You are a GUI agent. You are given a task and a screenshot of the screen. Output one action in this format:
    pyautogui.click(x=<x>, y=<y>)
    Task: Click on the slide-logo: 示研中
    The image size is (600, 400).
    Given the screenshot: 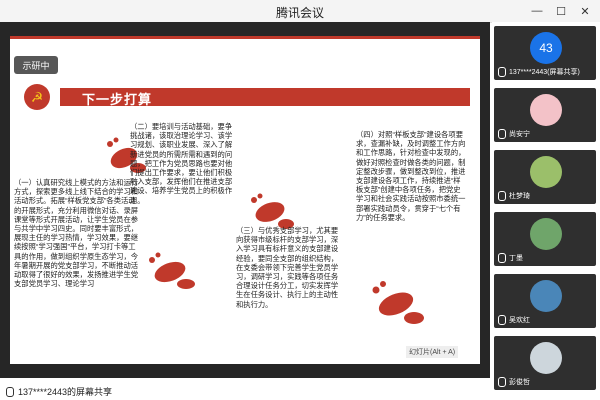 What is the action you would take?
    pyautogui.click(x=36, y=65)
    